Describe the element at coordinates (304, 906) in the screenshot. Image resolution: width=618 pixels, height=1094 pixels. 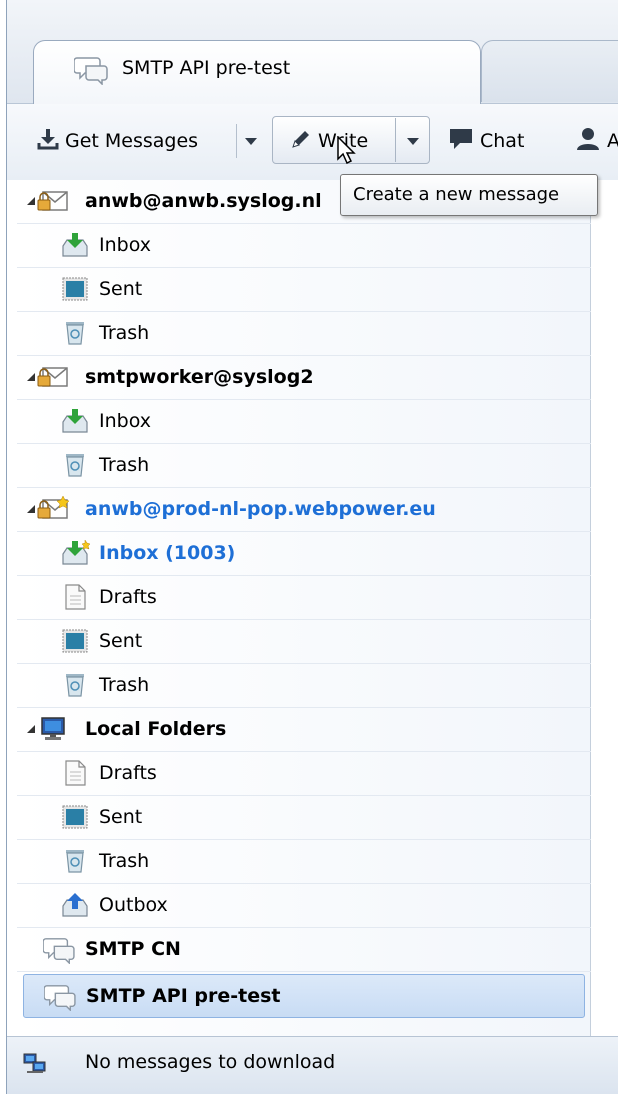
I see `folder-row-outbox: Outbox` at that location.